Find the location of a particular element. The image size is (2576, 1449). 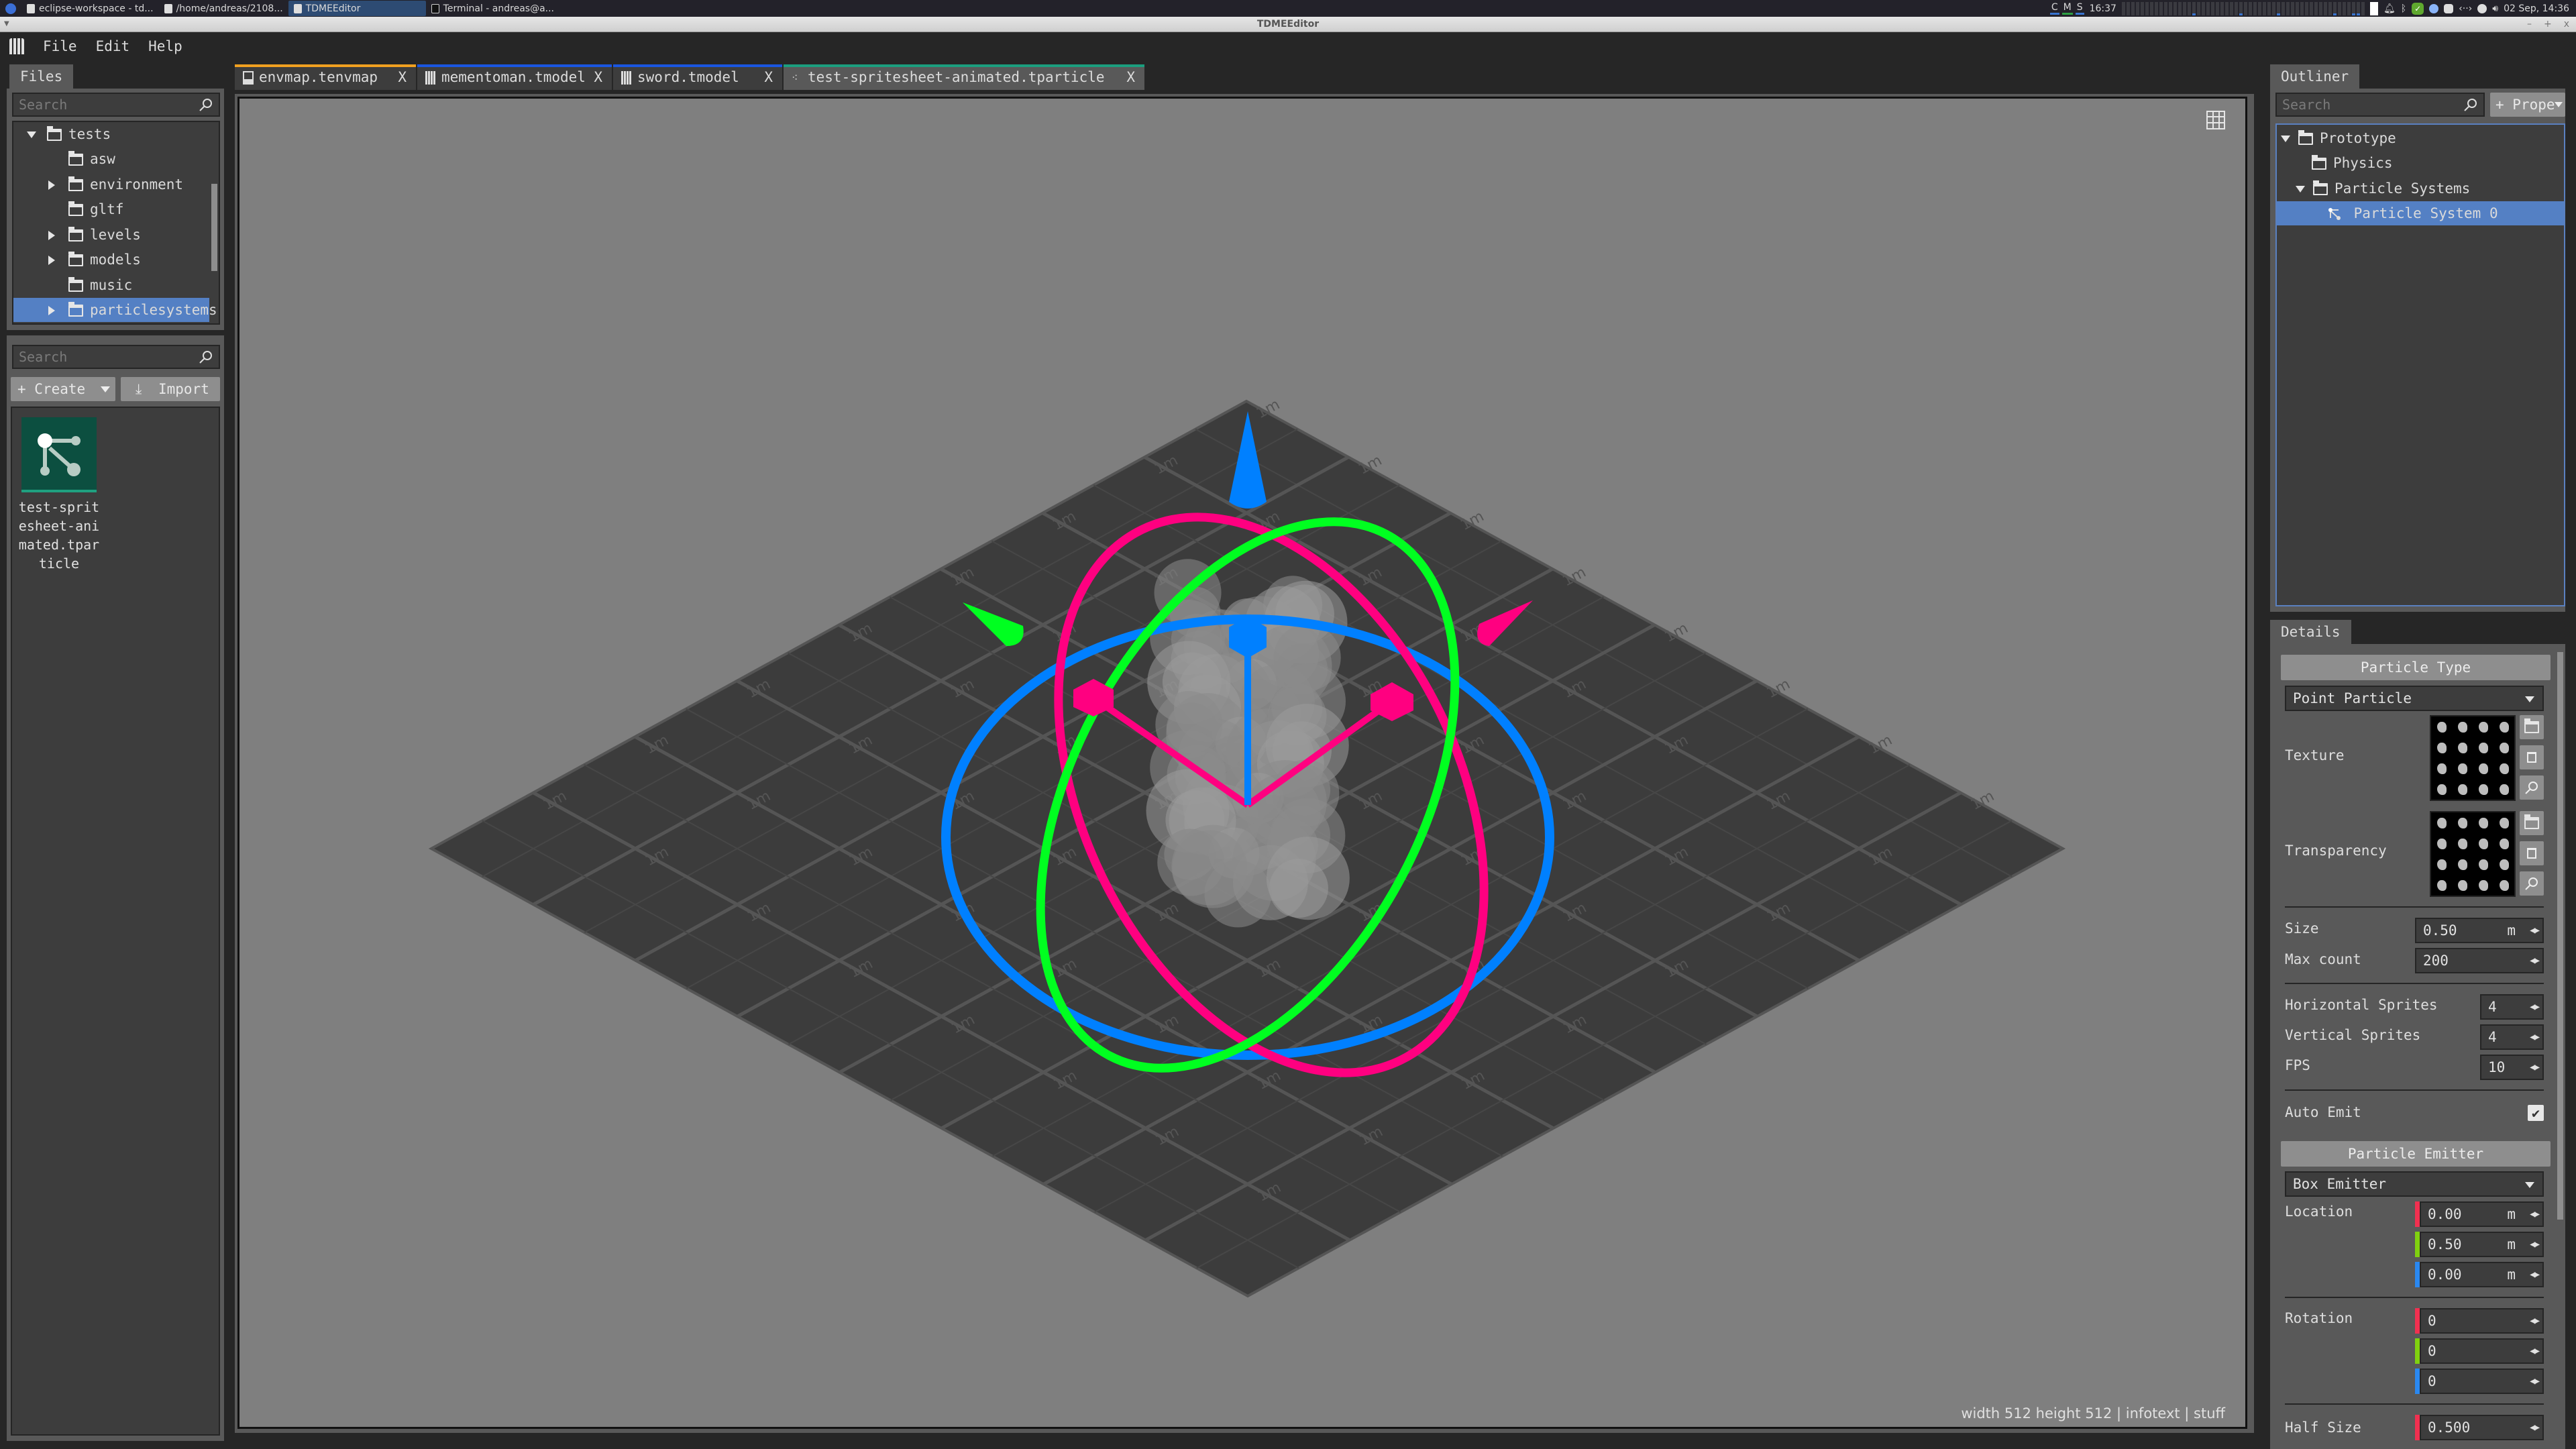

volume-icon: 🔊︎ is located at coordinates (2495, 8).